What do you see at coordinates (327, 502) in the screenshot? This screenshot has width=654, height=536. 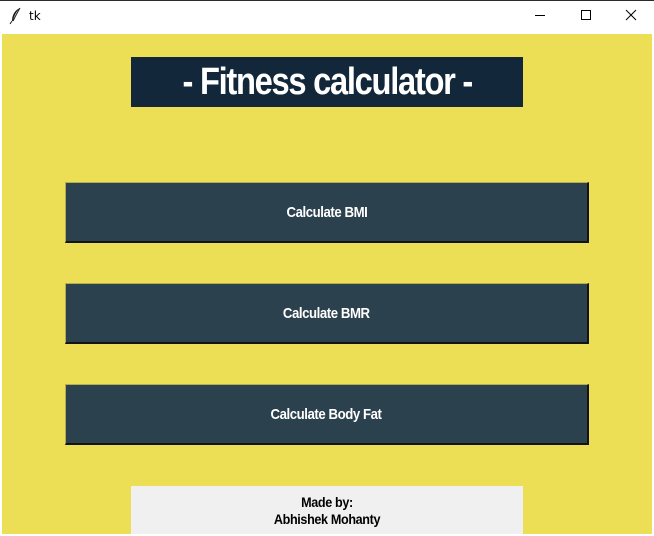 I see `credits-heading: Made by:` at bounding box center [327, 502].